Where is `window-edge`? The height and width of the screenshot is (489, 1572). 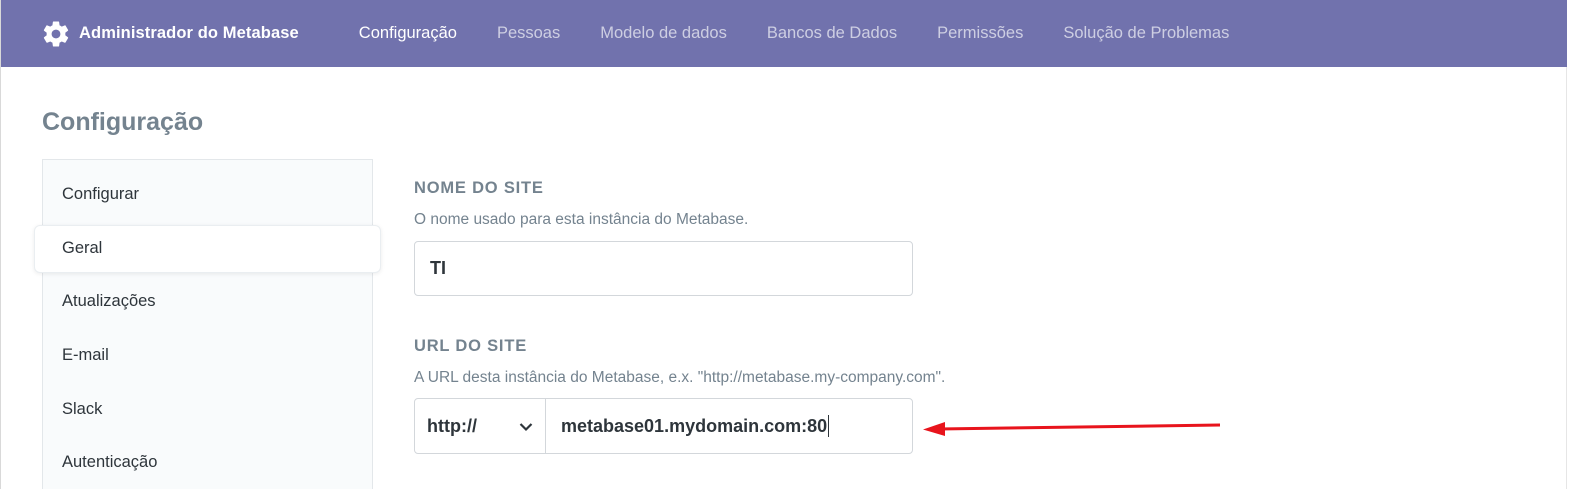 window-edge is located at coordinates (1569, 278).